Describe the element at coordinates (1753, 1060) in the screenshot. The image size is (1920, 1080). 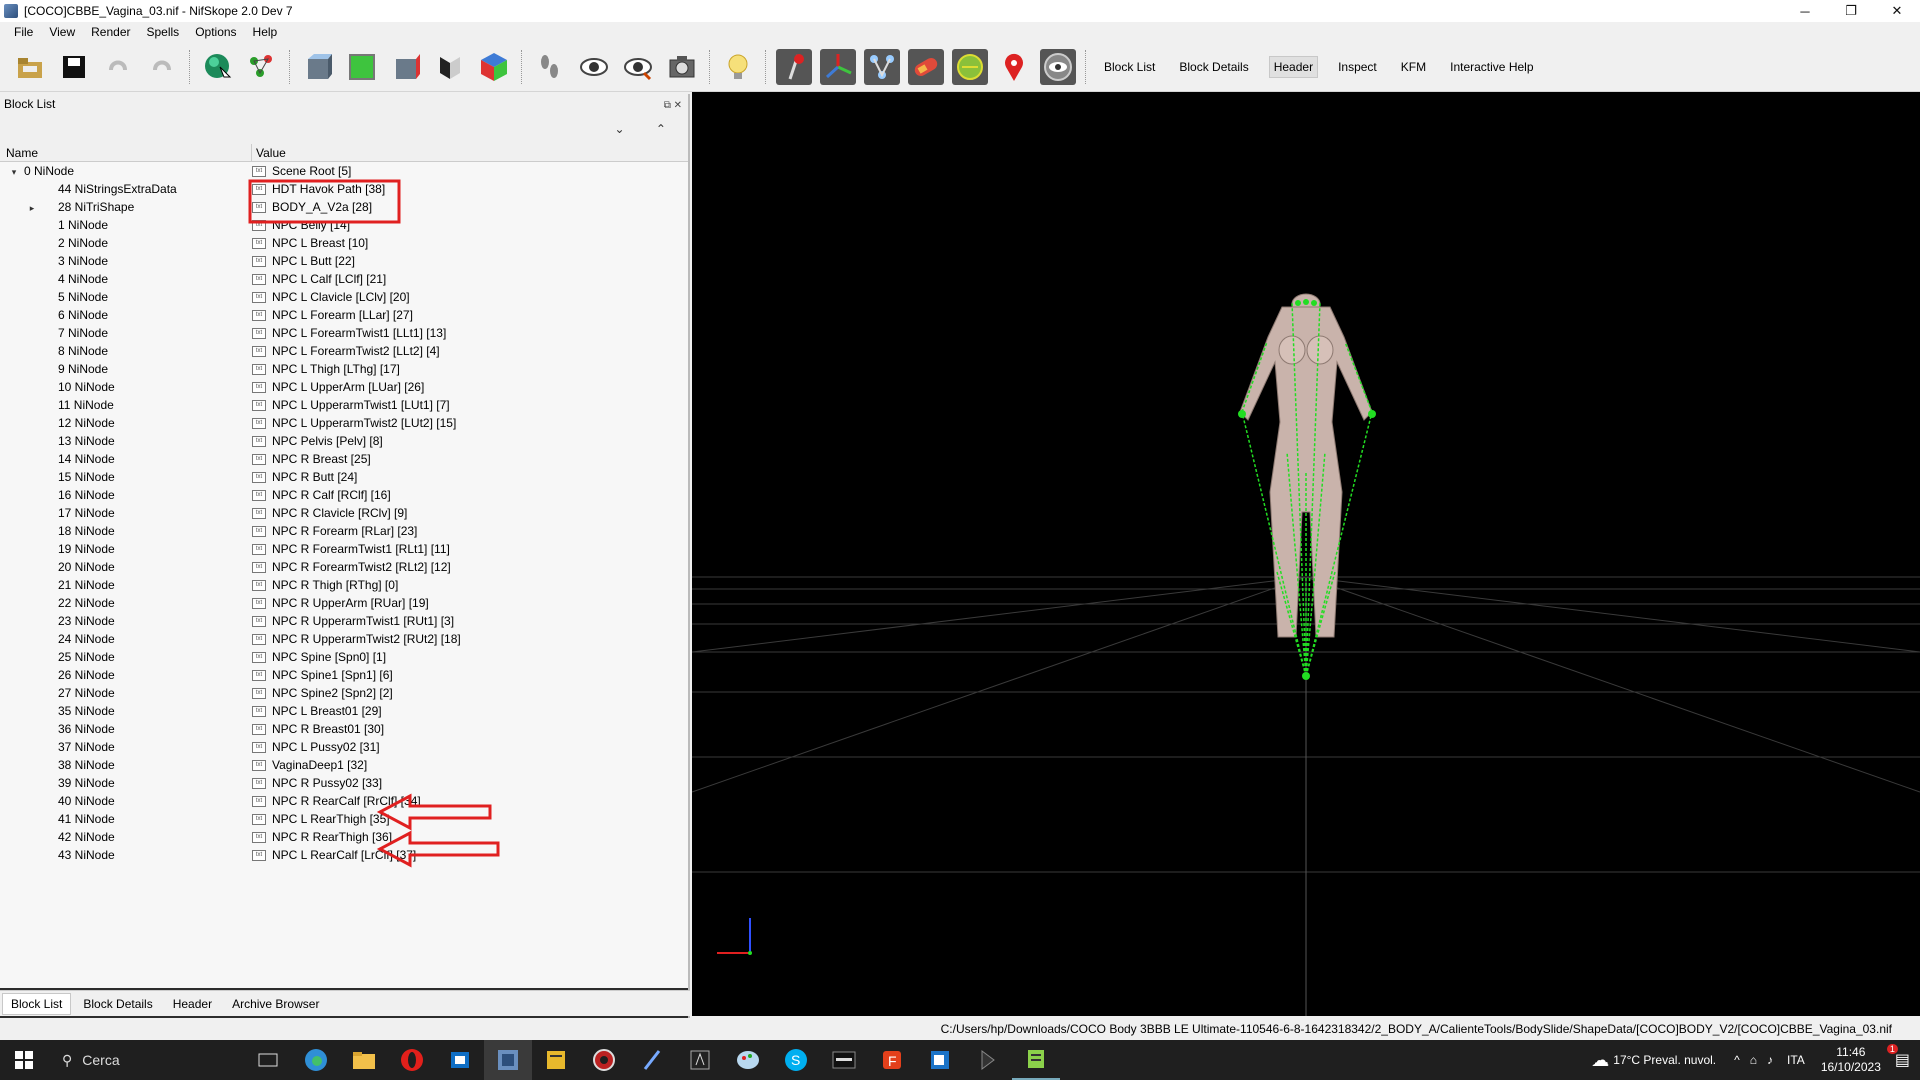
I see `network-icon: ⌂` at that location.